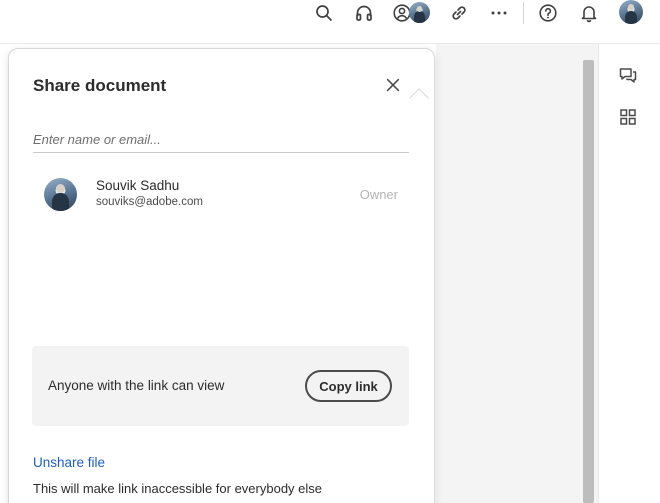 This screenshot has width=660, height=503. I want to click on name-or-email-input, so click(221, 140).